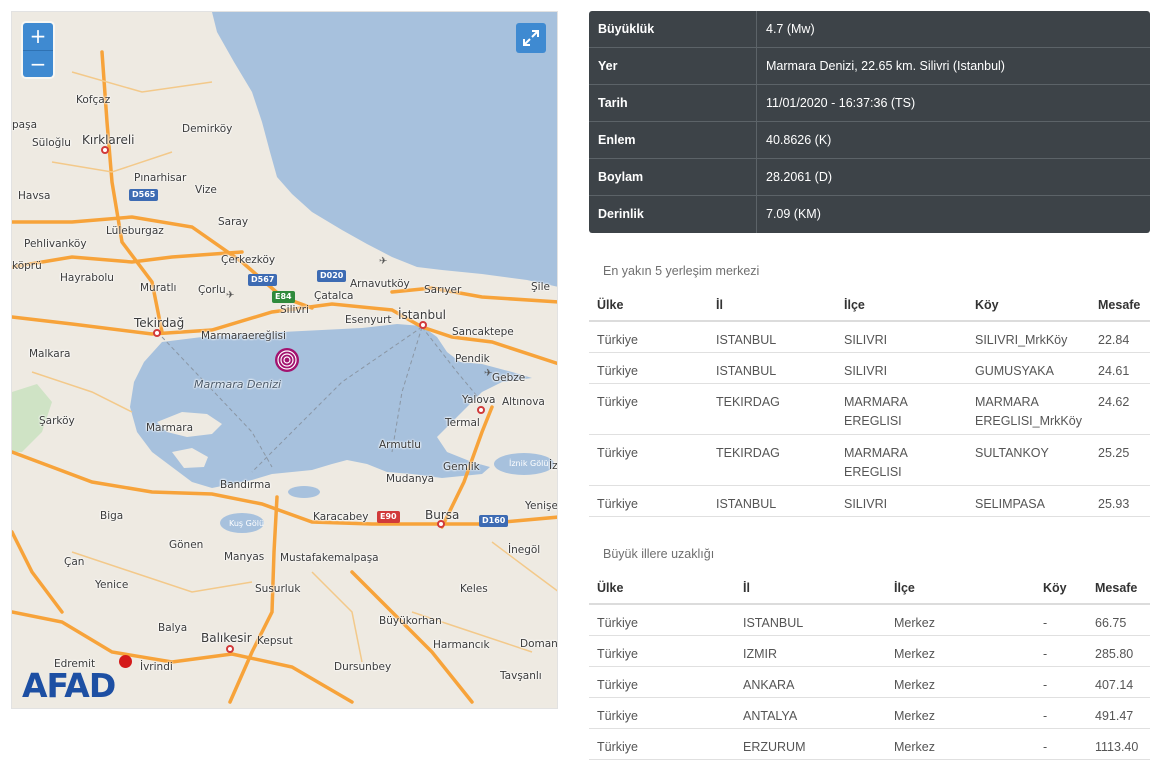 The width and height of the screenshot is (1162, 760). Describe the element at coordinates (869, 29) in the screenshot. I see `info-row-magnitude: Büyüklük 4.7 (Mw)` at that location.